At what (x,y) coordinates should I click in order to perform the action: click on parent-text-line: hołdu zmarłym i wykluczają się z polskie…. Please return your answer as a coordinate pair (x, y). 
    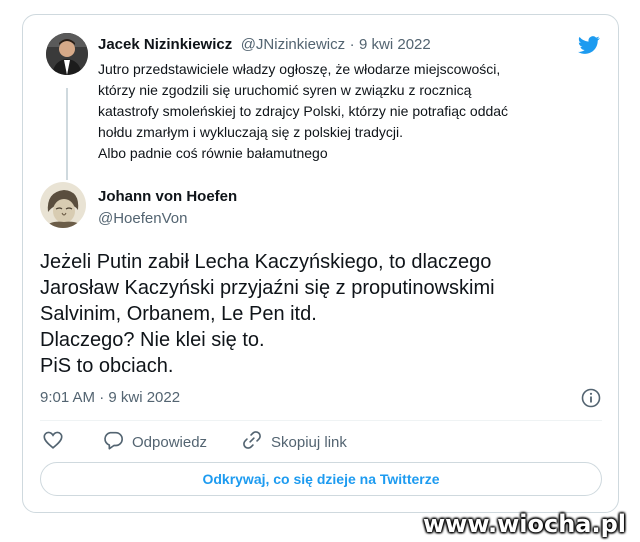
    Looking at the image, I should click on (250, 132).